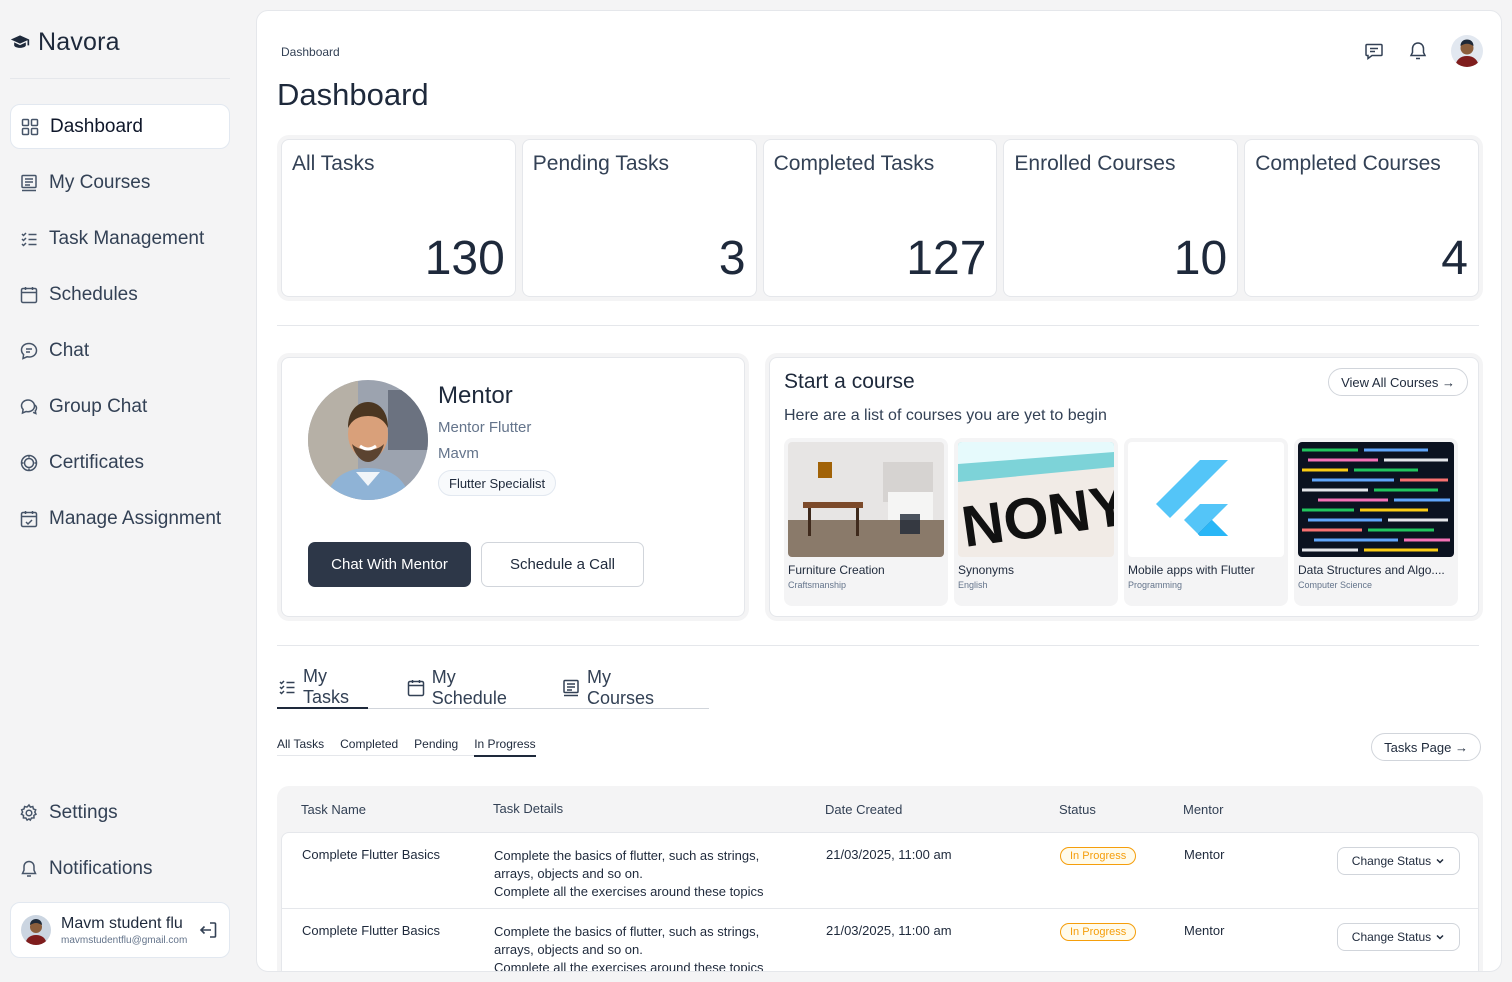  I want to click on column-header: Task Details, so click(528, 808).